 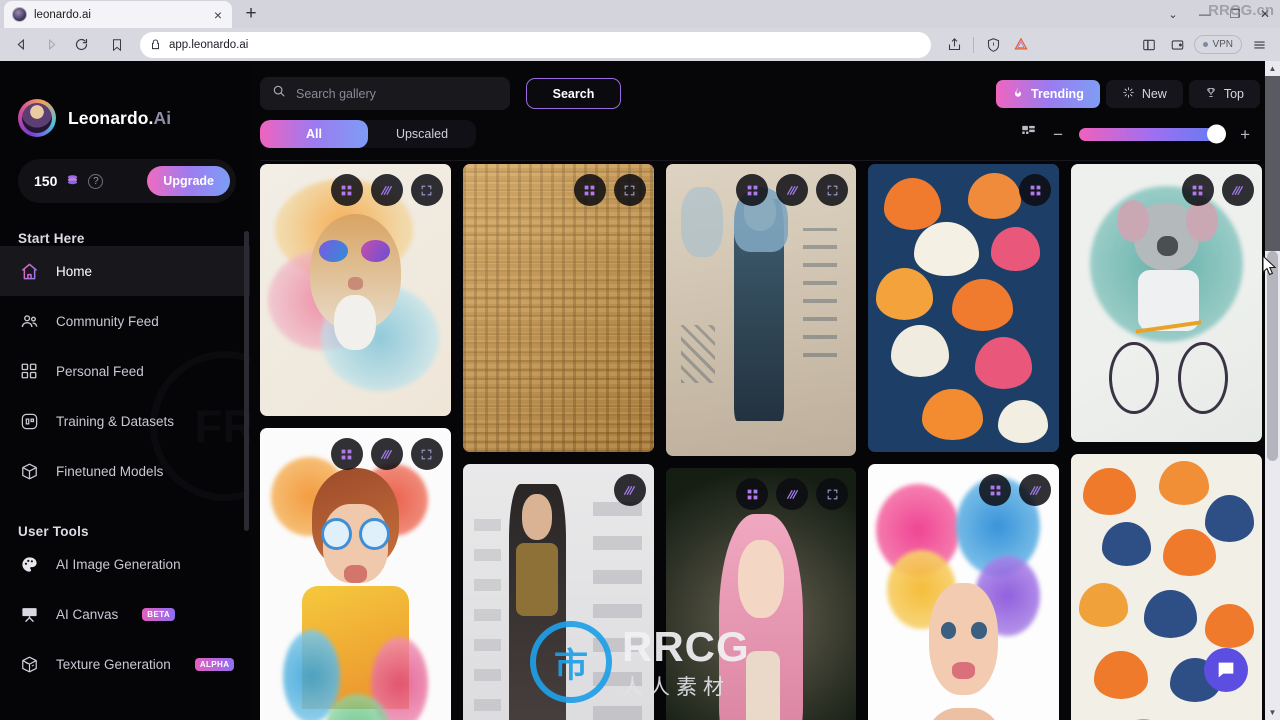 What do you see at coordinates (1149, 45) in the screenshot?
I see `sidebar-icon` at bounding box center [1149, 45].